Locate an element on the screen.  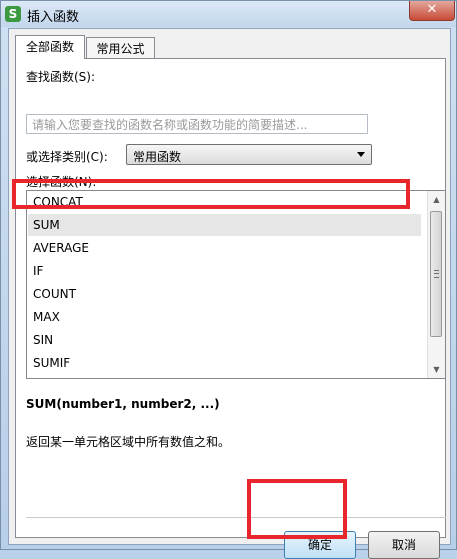
category-label: 或选择类别(C): is located at coordinates (67, 157).